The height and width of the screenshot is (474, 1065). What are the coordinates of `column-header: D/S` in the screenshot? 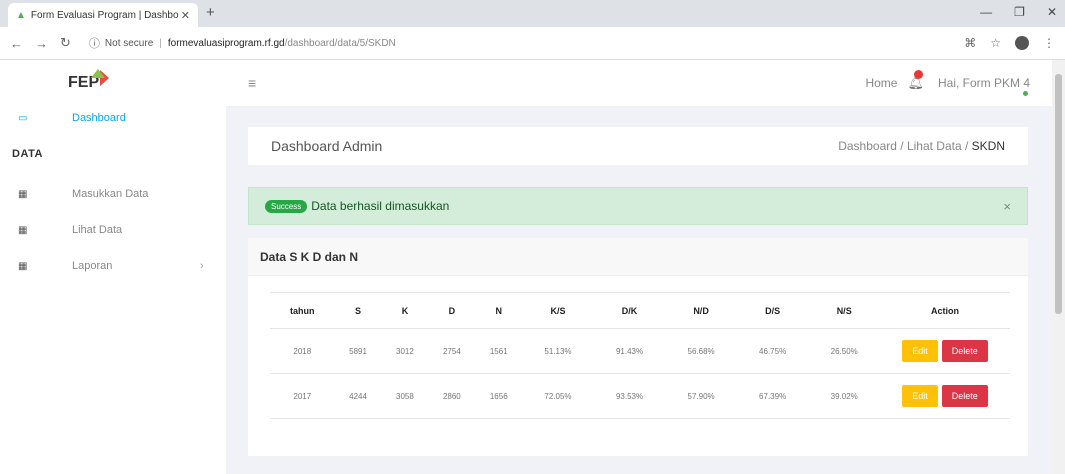 It's located at (772, 310).